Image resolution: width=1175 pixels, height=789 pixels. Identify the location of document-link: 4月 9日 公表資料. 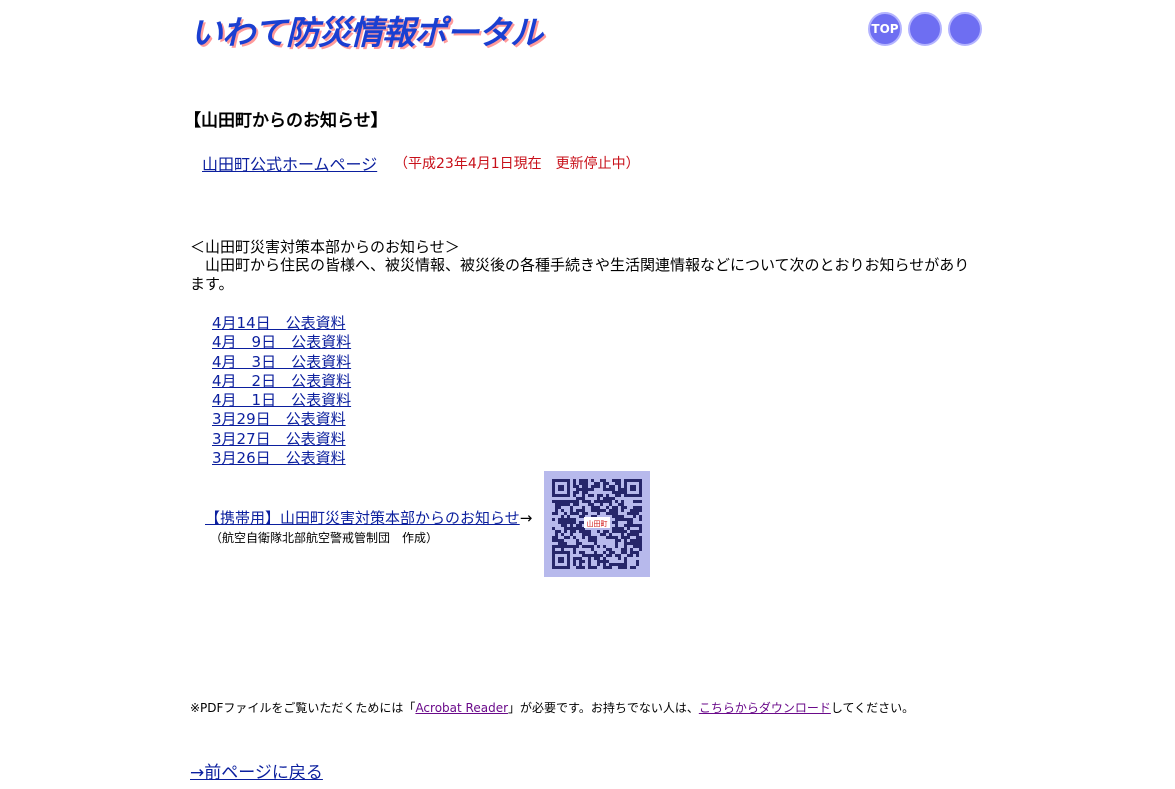
(281, 342).